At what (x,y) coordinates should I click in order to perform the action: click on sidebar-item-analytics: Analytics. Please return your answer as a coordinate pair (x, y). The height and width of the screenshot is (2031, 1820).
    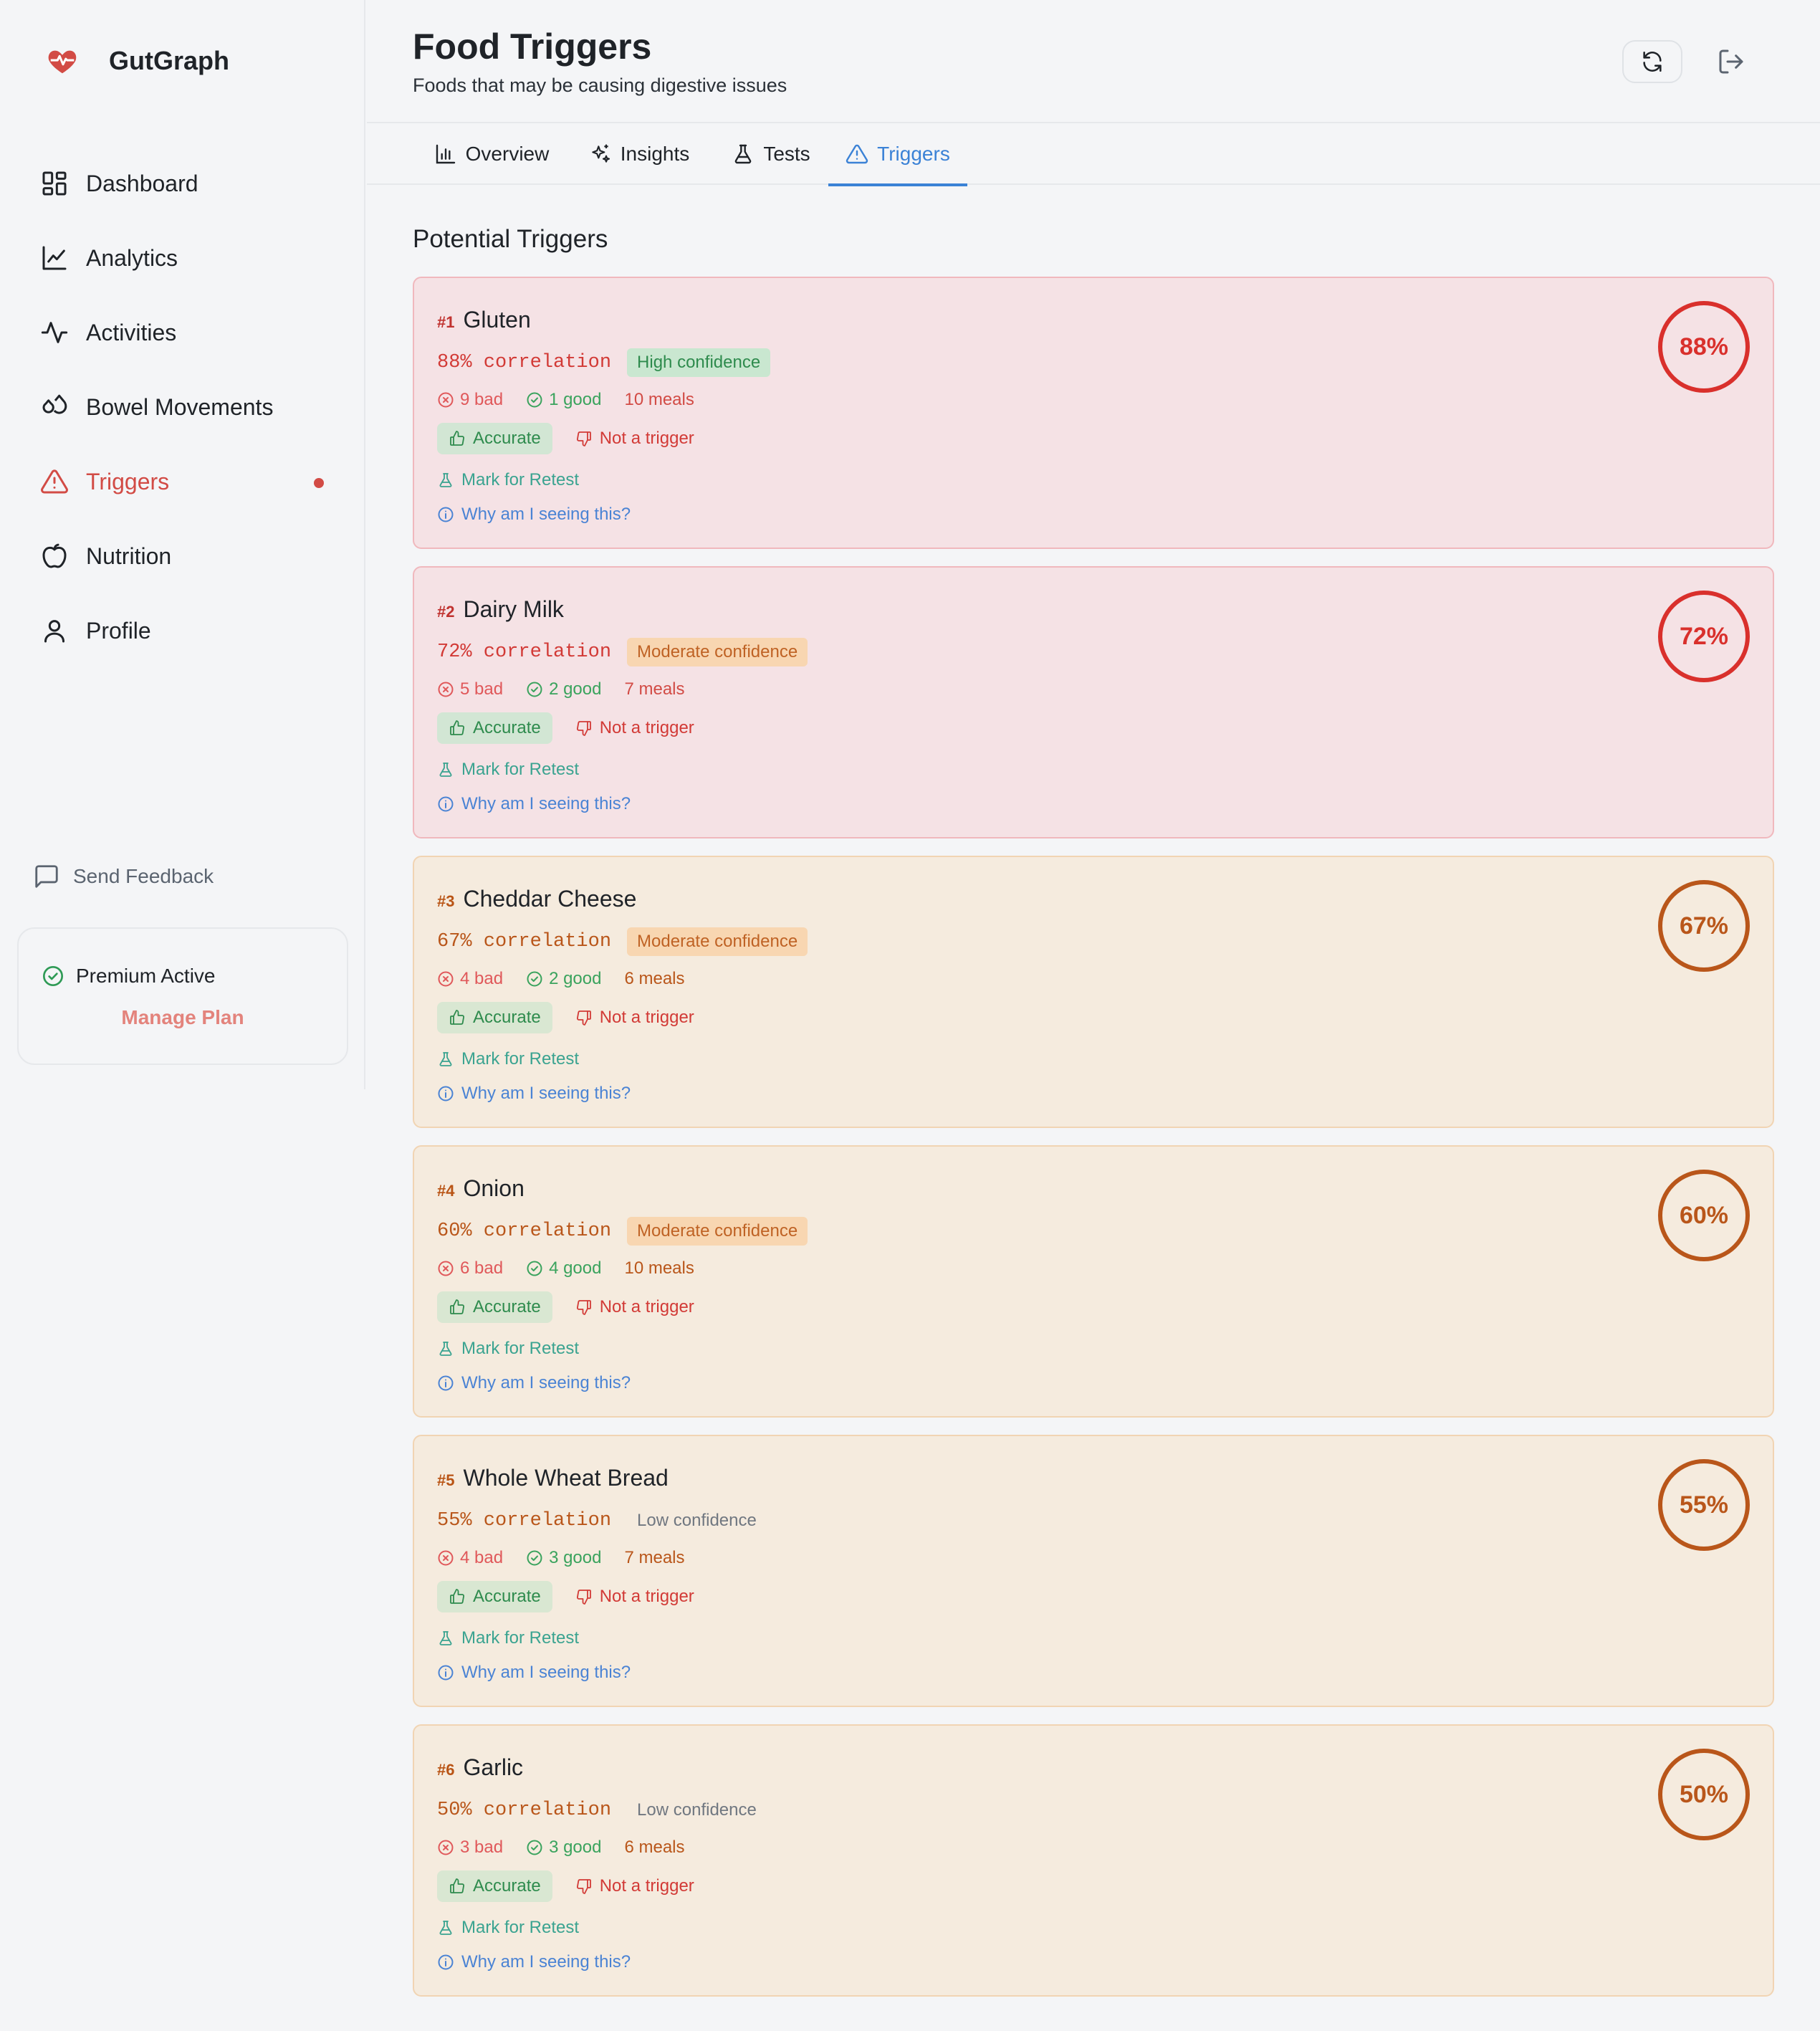
    Looking at the image, I should click on (182, 258).